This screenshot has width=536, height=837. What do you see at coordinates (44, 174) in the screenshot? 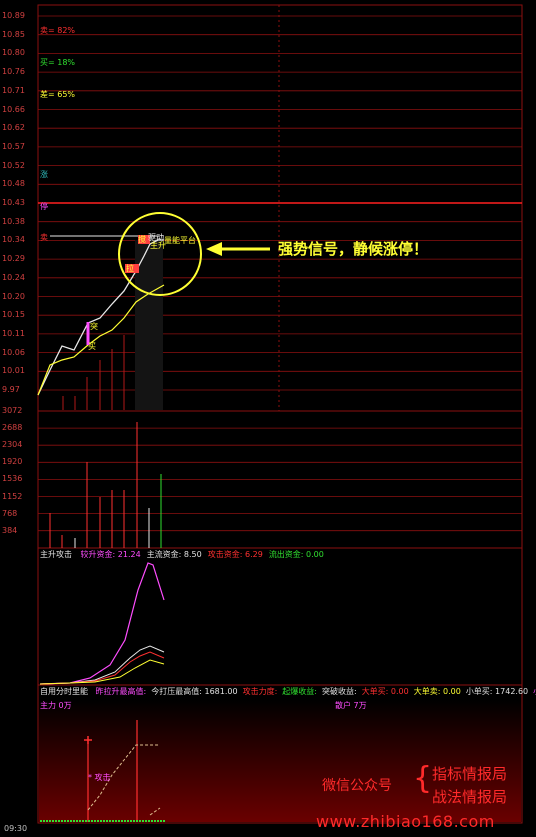
I see `side-label-rise: 涨` at bounding box center [44, 174].